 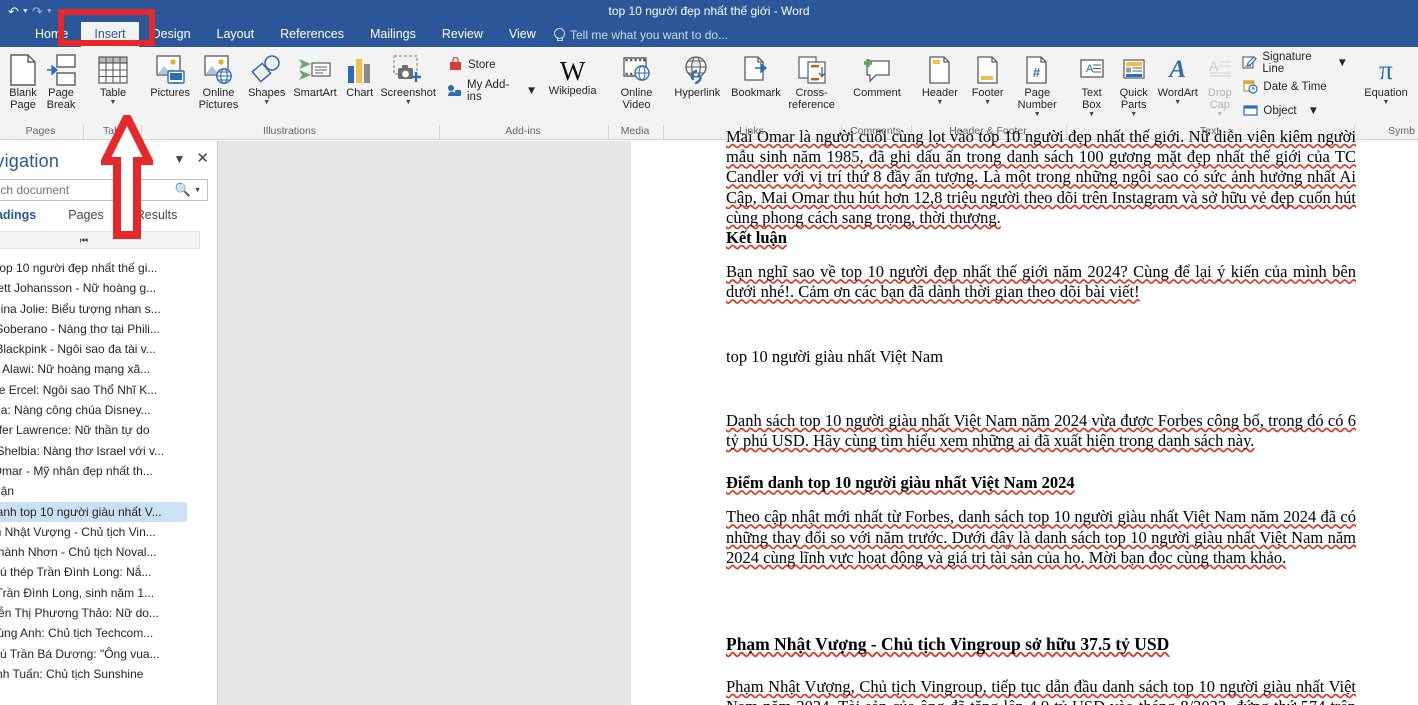 I want to click on my-addins-button: My Add-ins ▼, so click(x=492, y=91).